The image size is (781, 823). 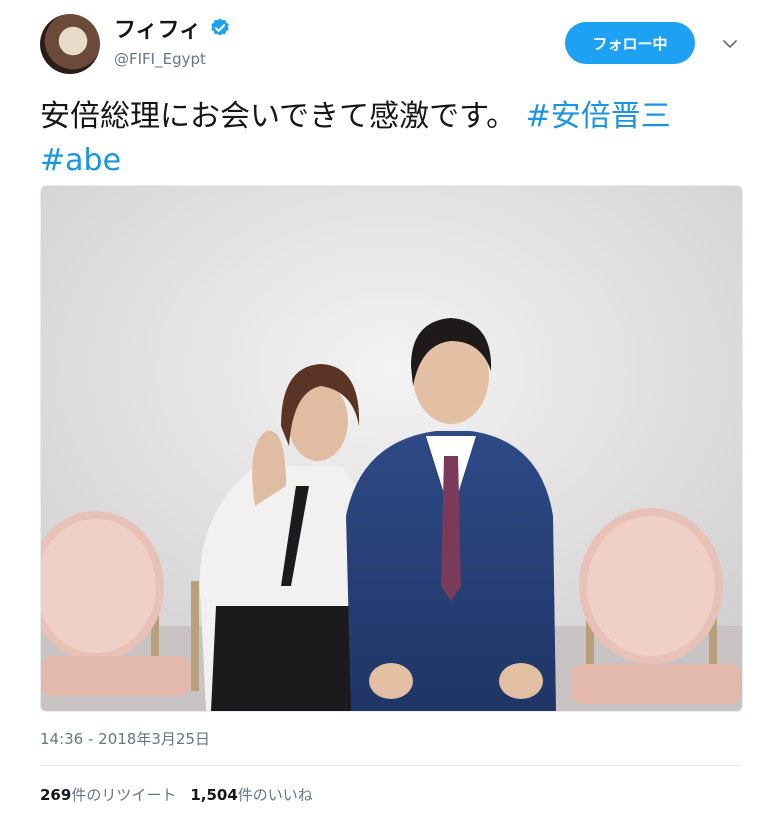 I want to click on user-handle: @FIFI_Egypt, so click(x=160, y=59).